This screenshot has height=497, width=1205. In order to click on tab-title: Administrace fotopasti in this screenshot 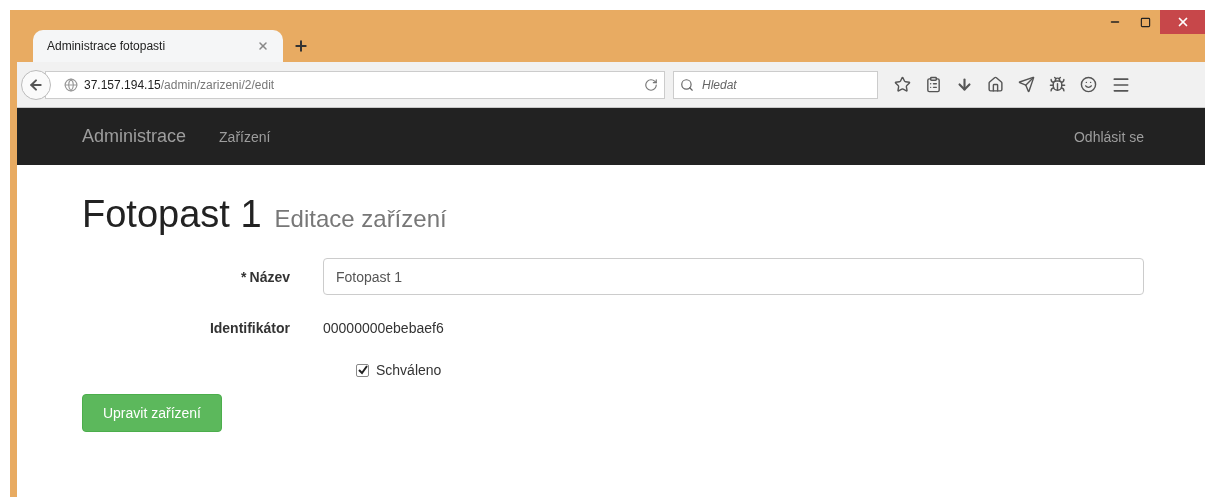, I will do `click(106, 46)`.